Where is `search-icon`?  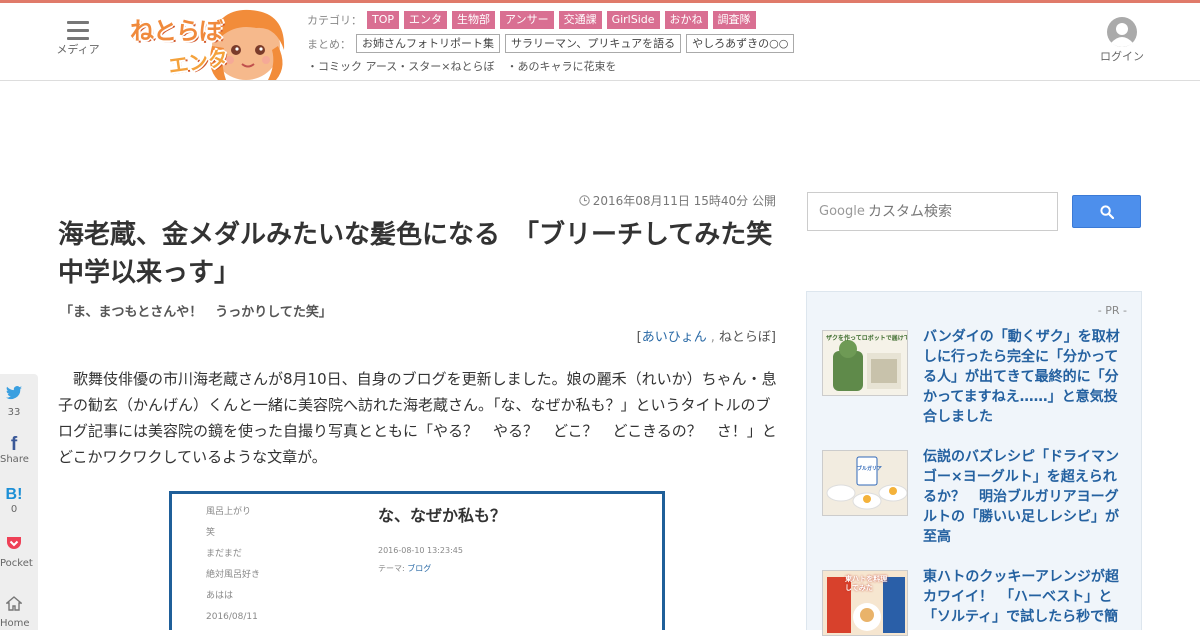
search-icon is located at coordinates (1107, 212).